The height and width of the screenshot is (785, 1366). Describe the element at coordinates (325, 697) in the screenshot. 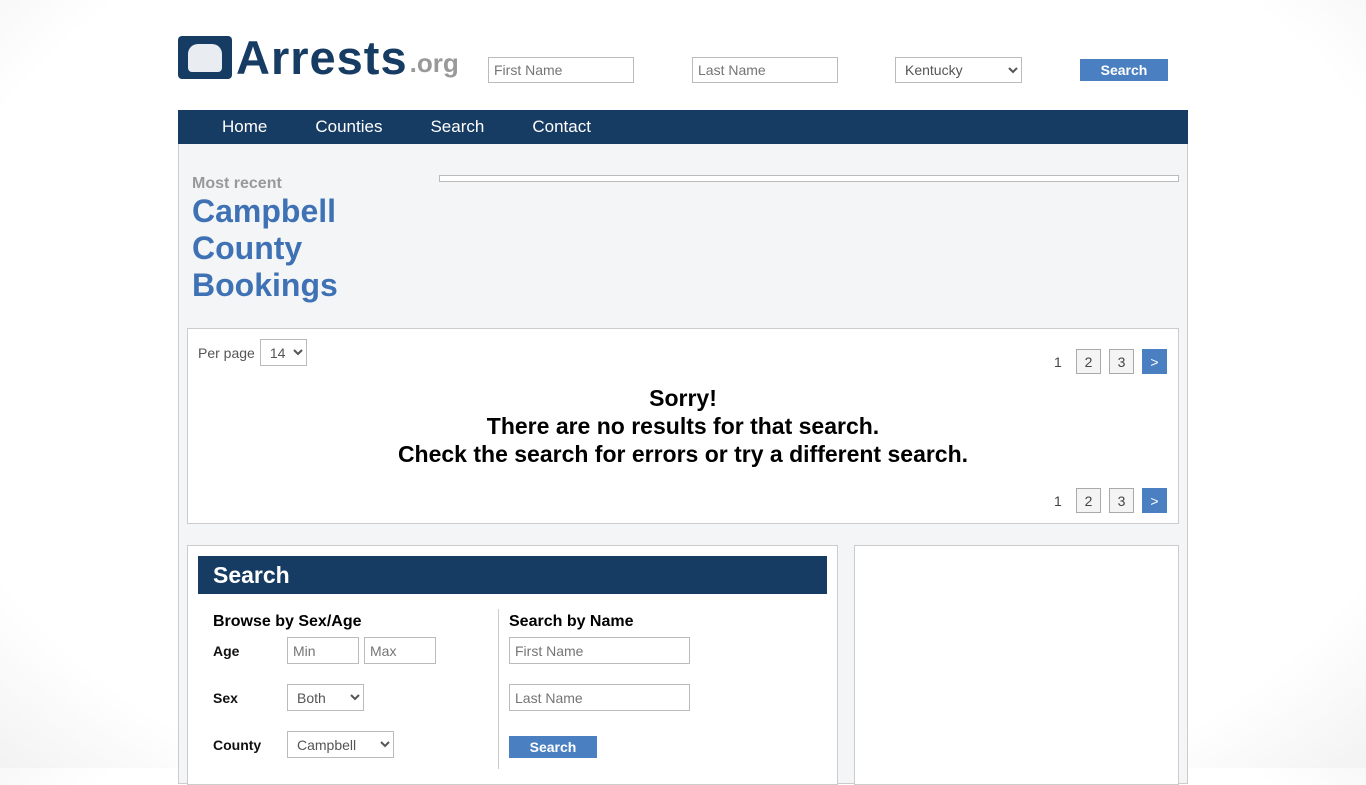

I see `sex-select: Both` at that location.